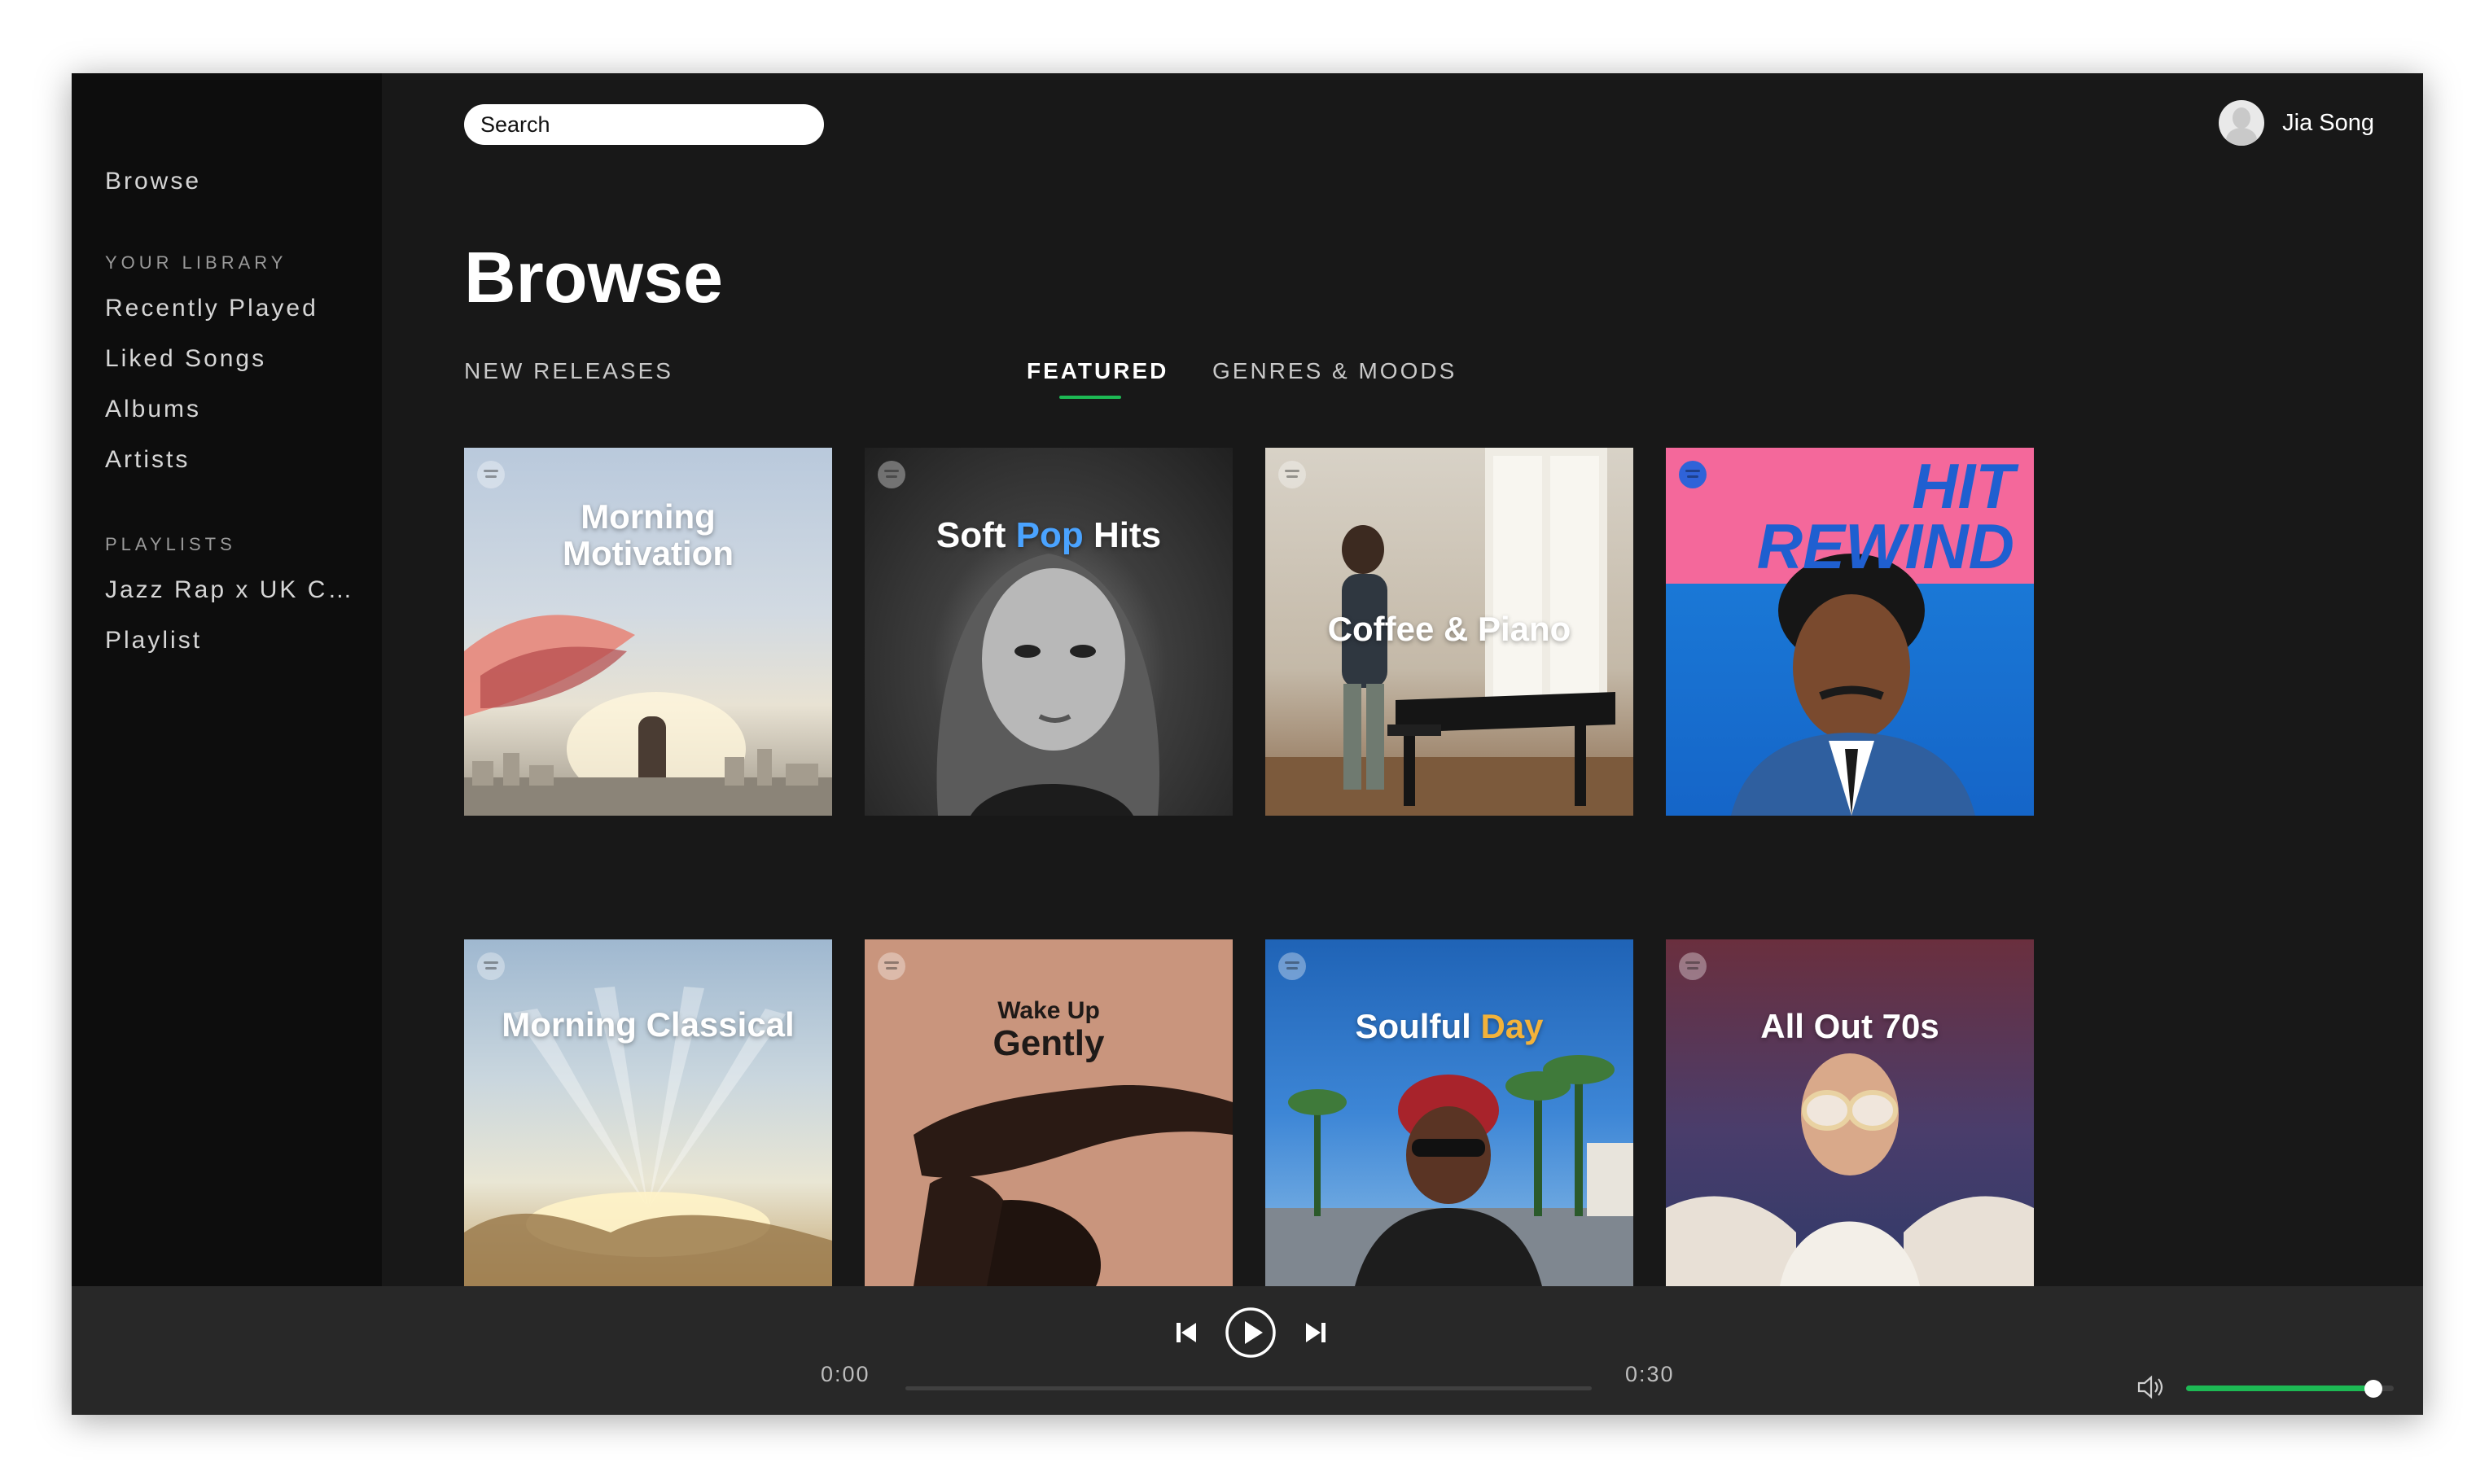  I want to click on playlist-card-coffee-piano: Coffee & Piano, so click(1449, 632).